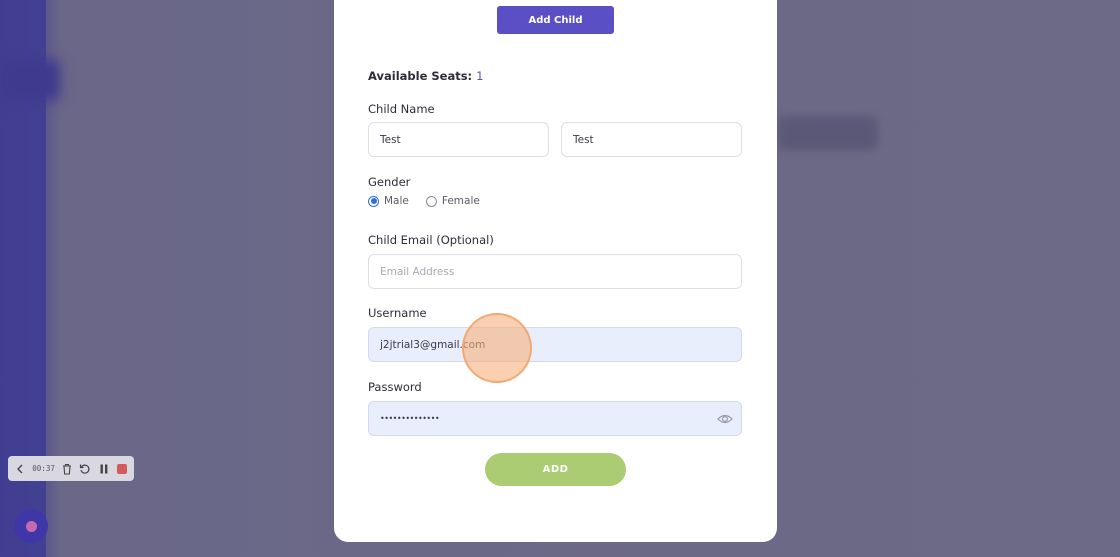 Image resolution: width=1120 pixels, height=557 pixels. What do you see at coordinates (122, 469) in the screenshot?
I see `stop-icon` at bounding box center [122, 469].